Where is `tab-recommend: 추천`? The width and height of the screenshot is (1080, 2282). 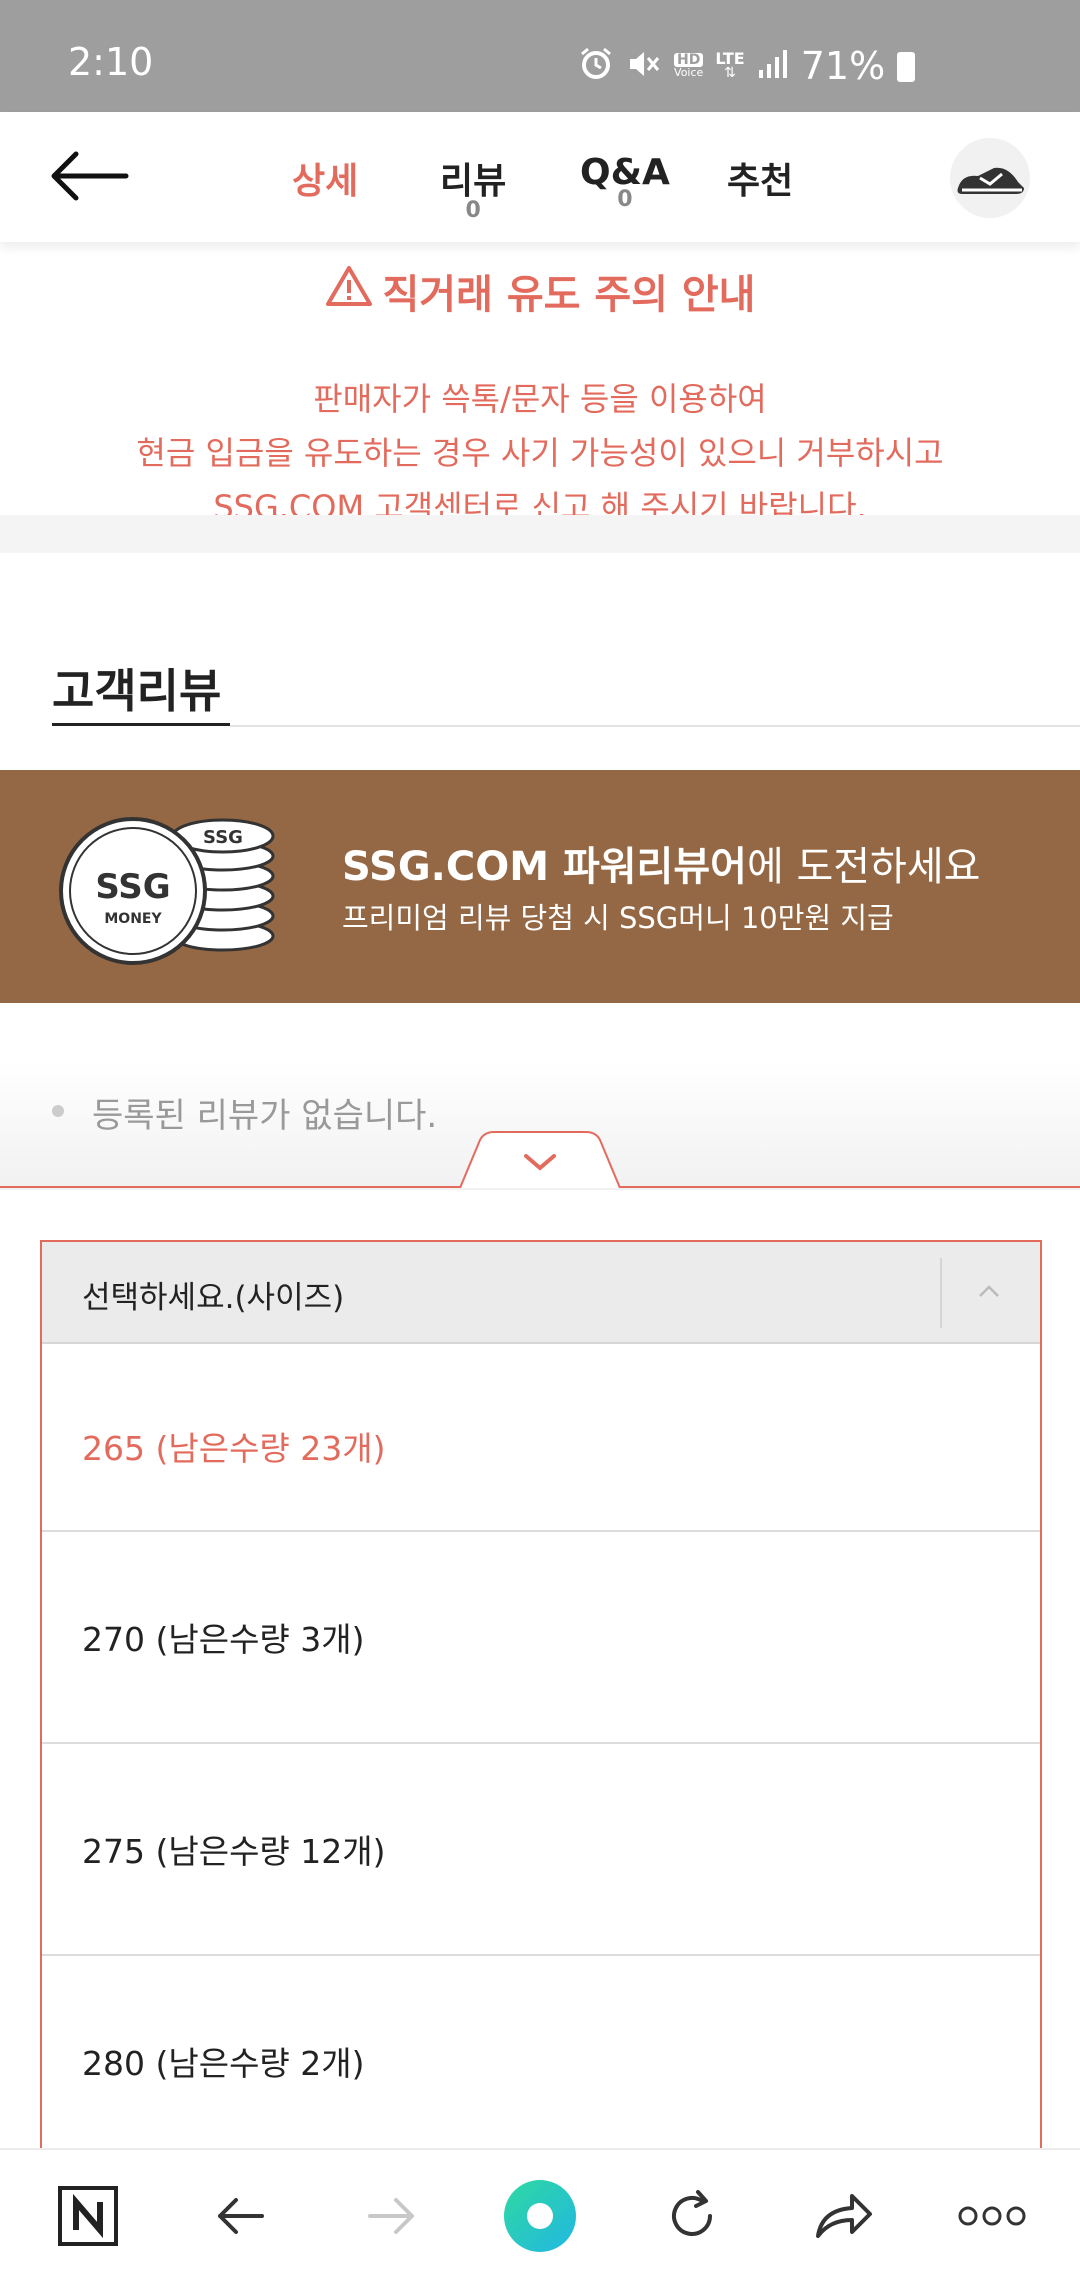
tab-recommend: 추천 is located at coordinates (760, 178).